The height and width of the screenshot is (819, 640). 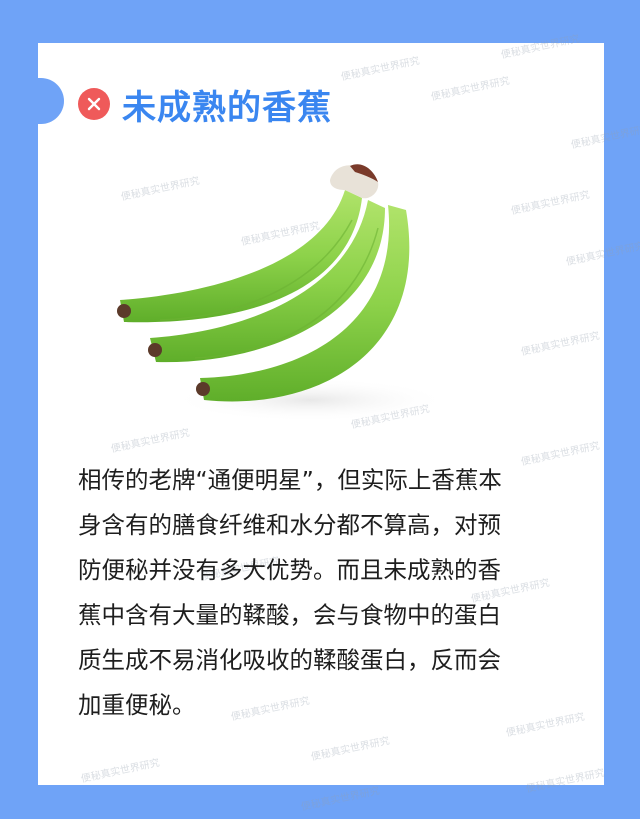 I want to click on section-header: 未成熟的香蕉, so click(x=205, y=105).